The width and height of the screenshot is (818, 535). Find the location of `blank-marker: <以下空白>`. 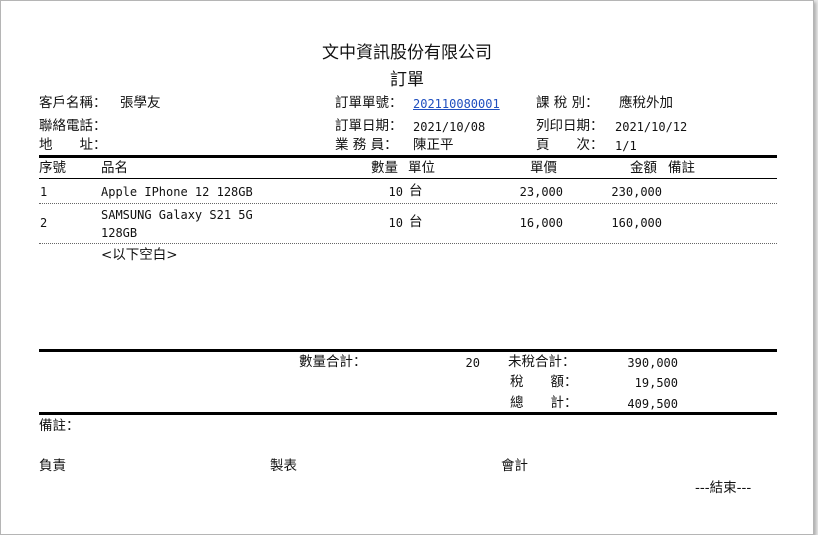

blank-marker: <以下空白> is located at coordinates (139, 255).